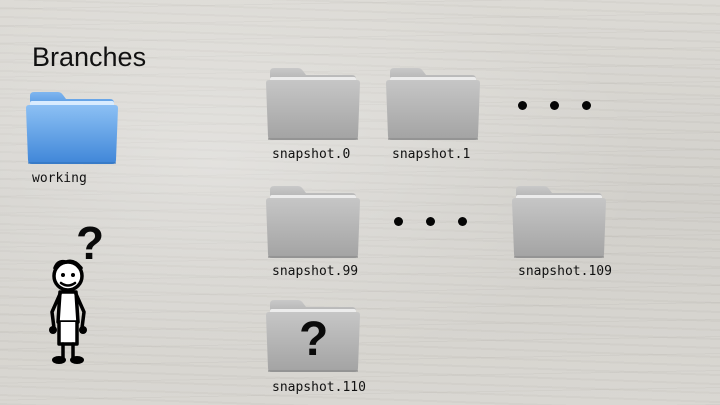  I want to click on snapshot-label: snapshot.110, so click(319, 387).